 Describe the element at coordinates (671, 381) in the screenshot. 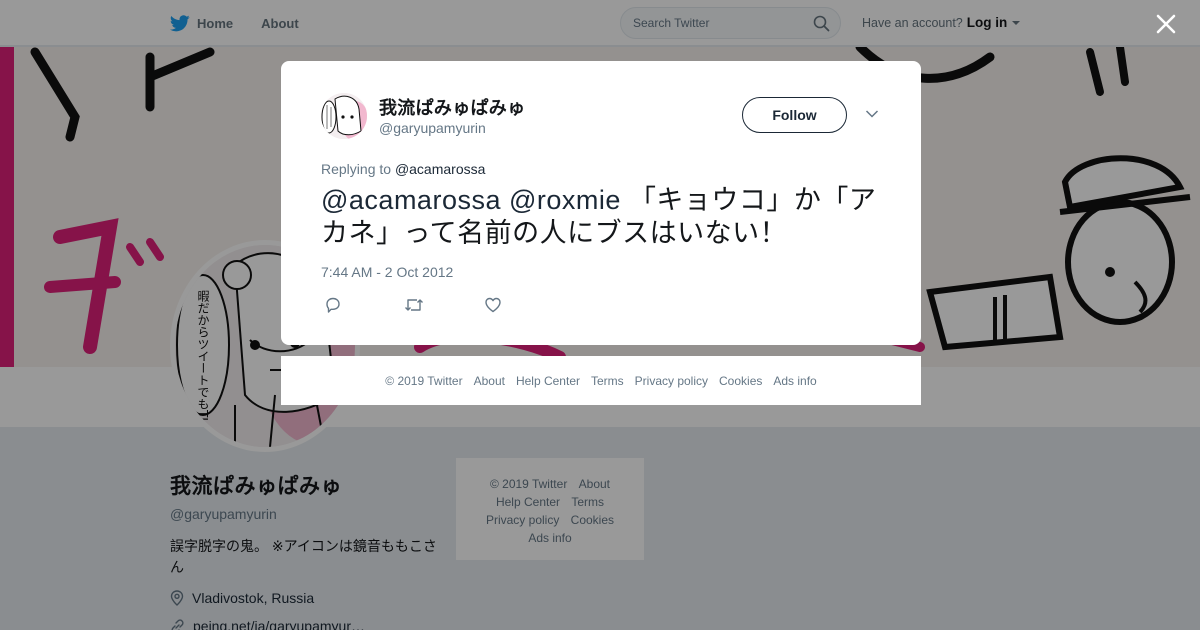

I see `footer-privacy: Privacy policy` at that location.